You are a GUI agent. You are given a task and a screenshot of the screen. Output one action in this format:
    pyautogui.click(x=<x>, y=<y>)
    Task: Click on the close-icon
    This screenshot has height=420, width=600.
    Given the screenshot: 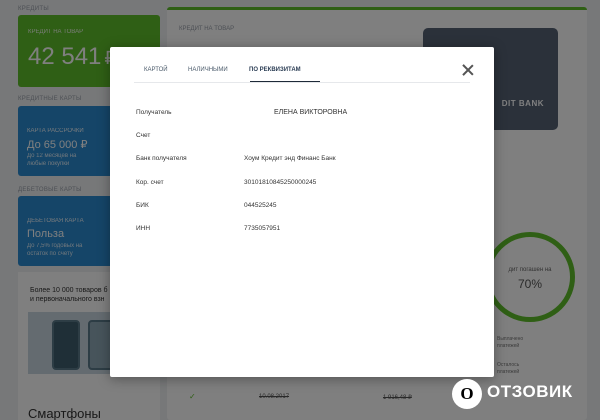 What is the action you would take?
    pyautogui.click(x=468, y=70)
    